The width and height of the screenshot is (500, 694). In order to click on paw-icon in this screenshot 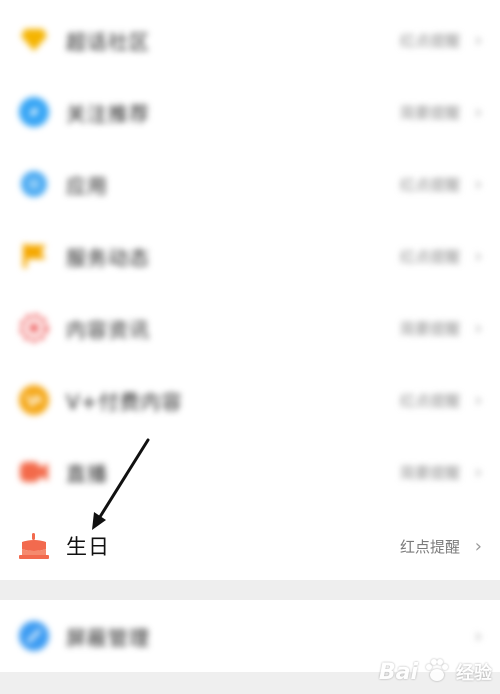, I will do `click(437, 672)`.